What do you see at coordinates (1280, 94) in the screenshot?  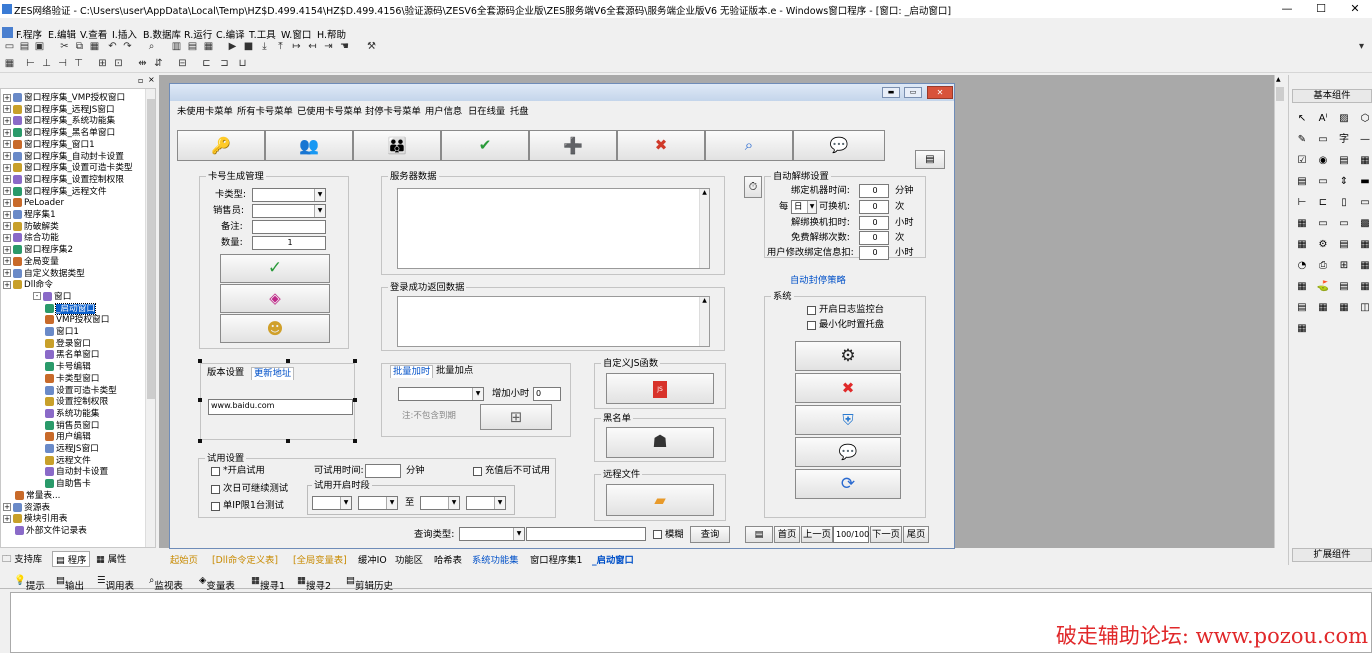 I see `scroll-thumb` at bounding box center [1280, 94].